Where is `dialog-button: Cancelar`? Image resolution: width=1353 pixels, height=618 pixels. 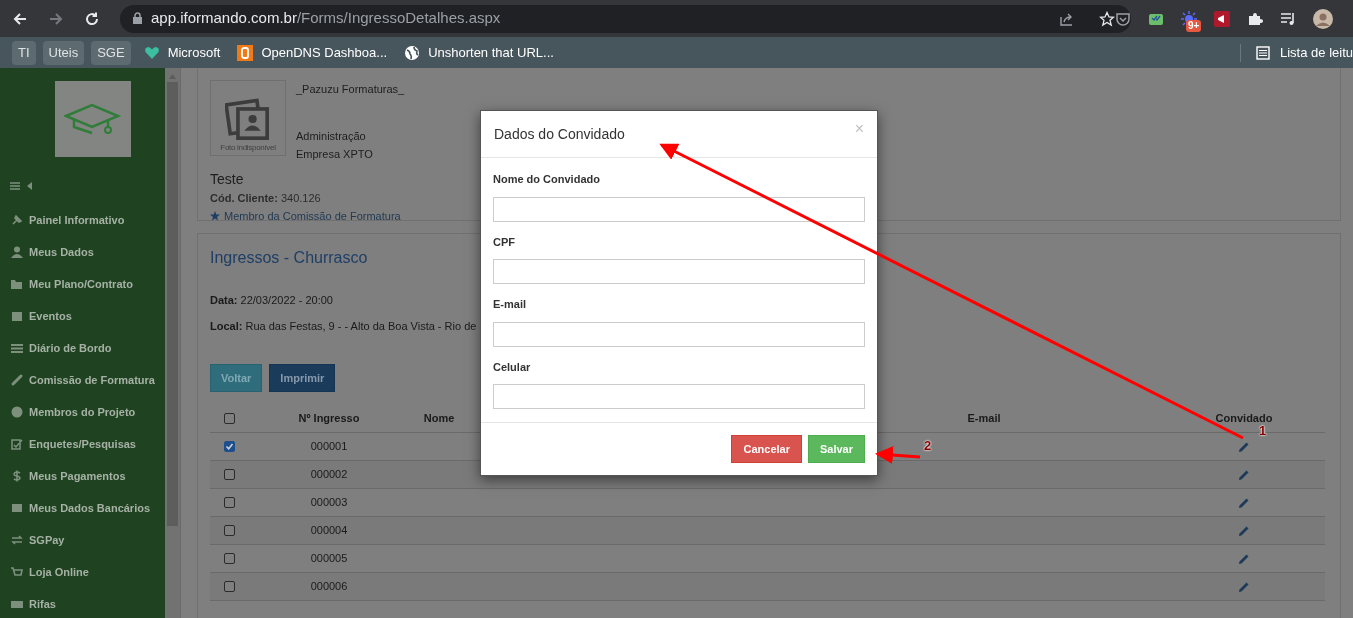 dialog-button: Cancelar is located at coordinates (766, 449).